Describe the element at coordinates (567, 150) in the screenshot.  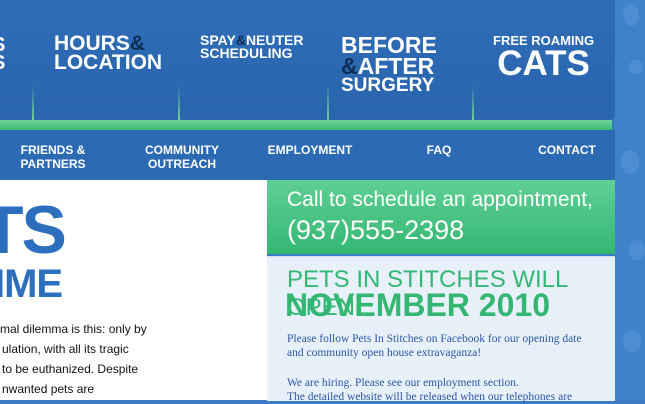
I see `subnav-contact: CONTACT` at that location.